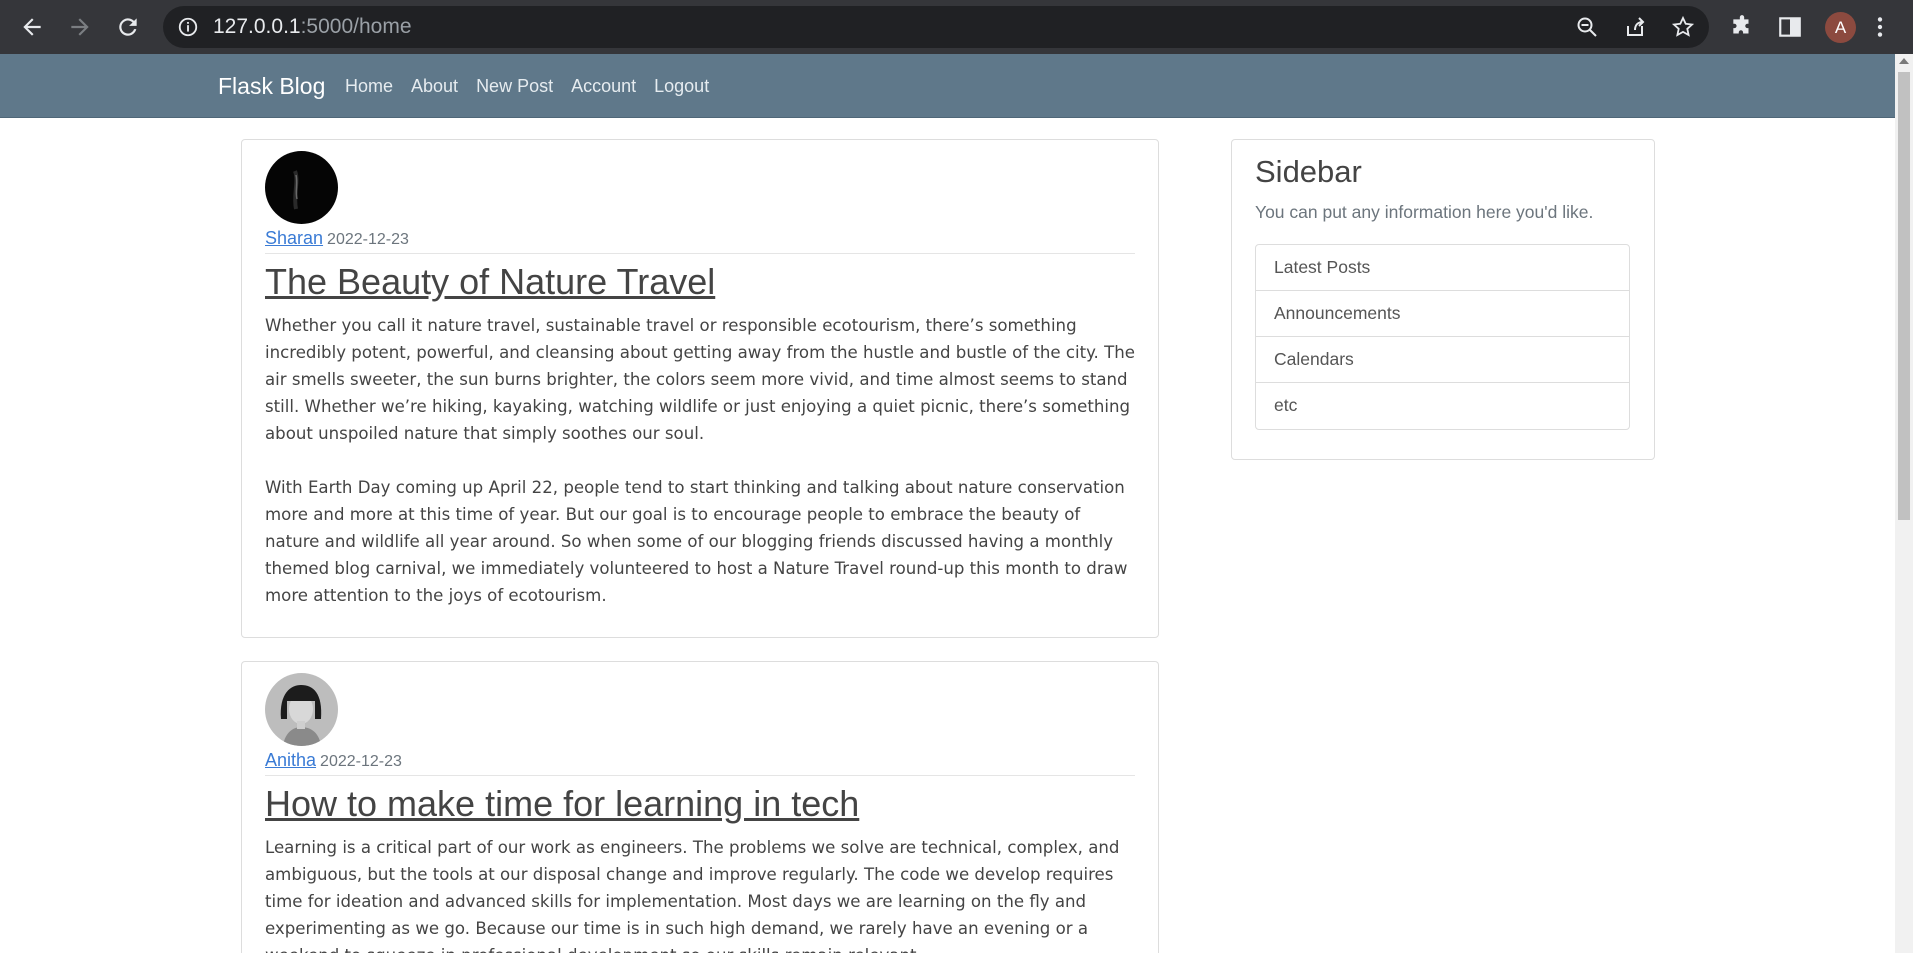  I want to click on post-meta: Sharan 2022-12-23, so click(337, 238).